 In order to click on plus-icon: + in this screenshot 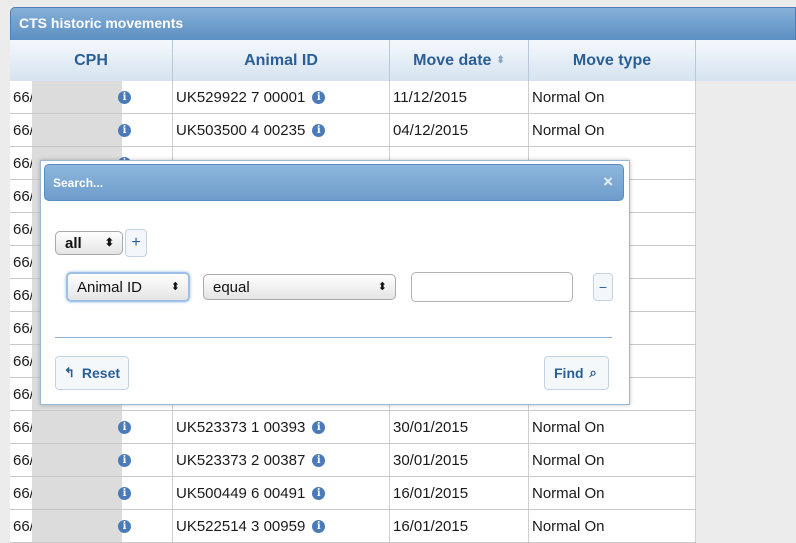, I will do `click(136, 242)`.